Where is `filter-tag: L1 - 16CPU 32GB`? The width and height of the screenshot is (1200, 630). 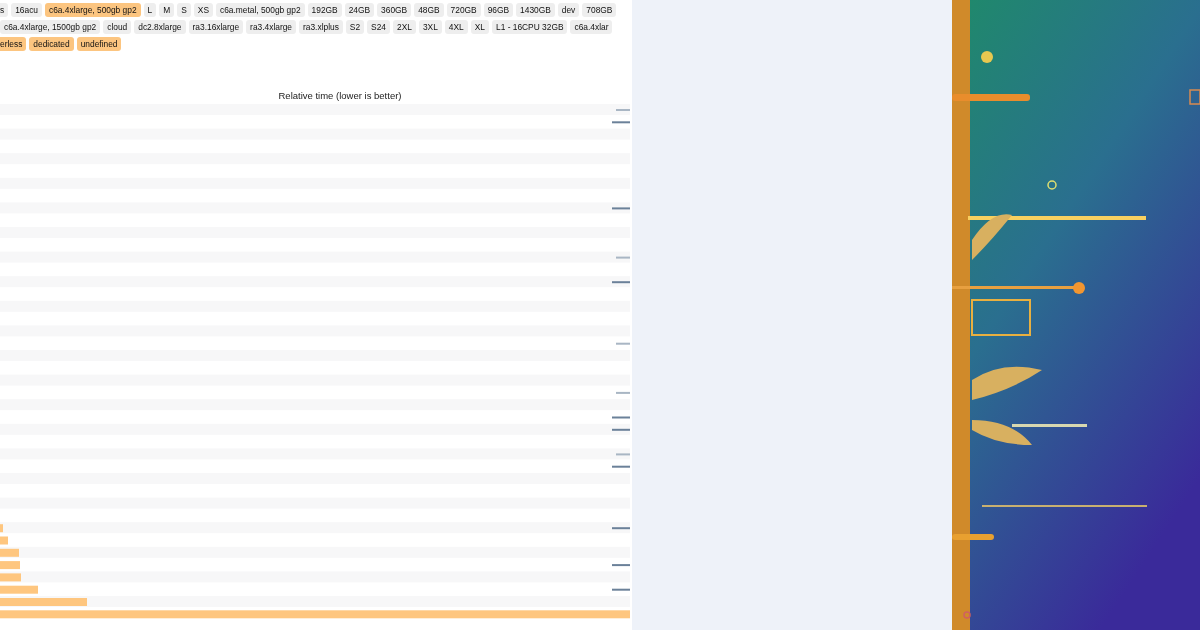 filter-tag: L1 - 16CPU 32GB is located at coordinates (530, 27).